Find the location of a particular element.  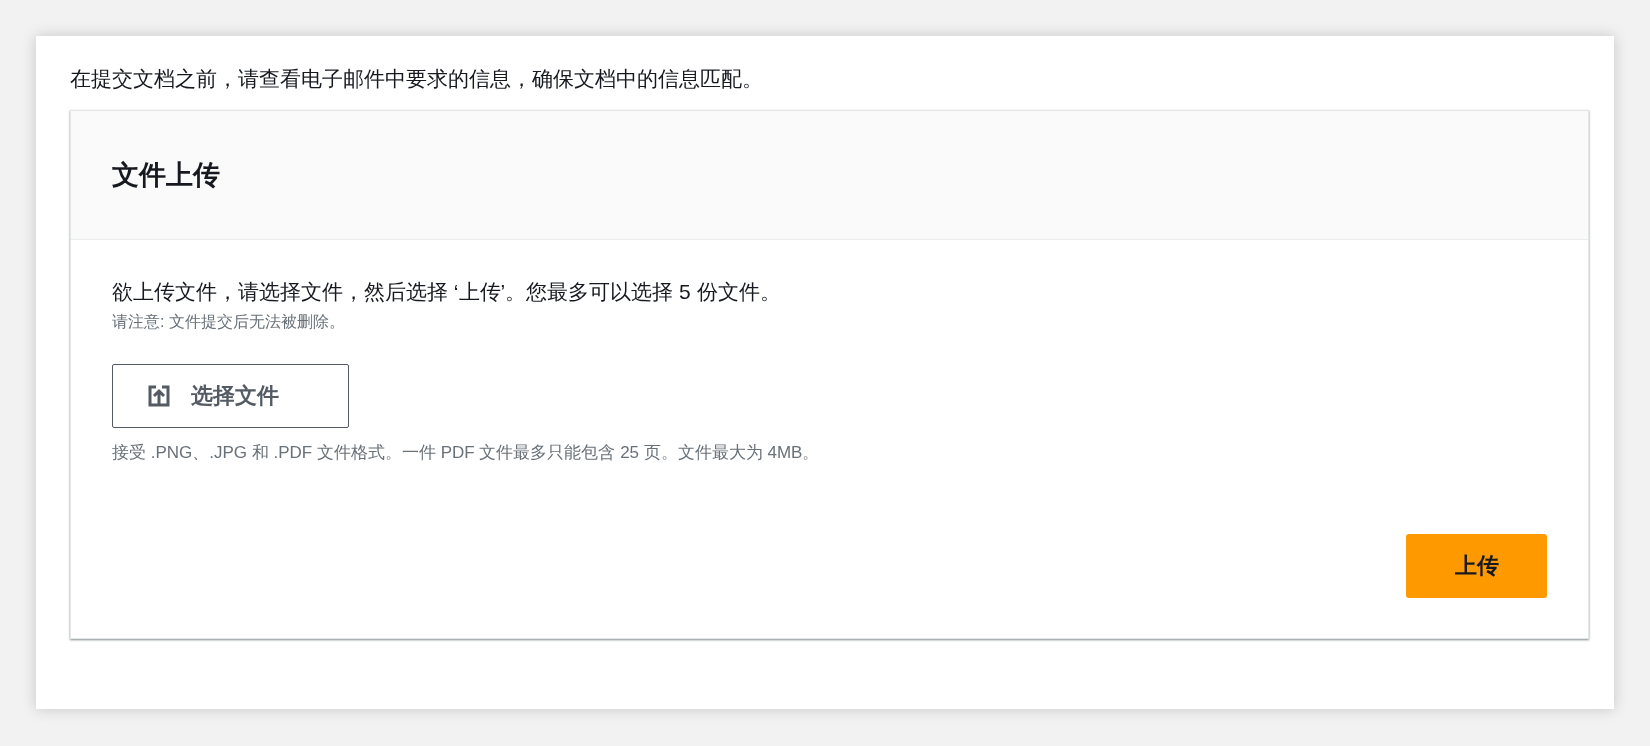

choose-file-button: 选择文件 is located at coordinates (230, 396).